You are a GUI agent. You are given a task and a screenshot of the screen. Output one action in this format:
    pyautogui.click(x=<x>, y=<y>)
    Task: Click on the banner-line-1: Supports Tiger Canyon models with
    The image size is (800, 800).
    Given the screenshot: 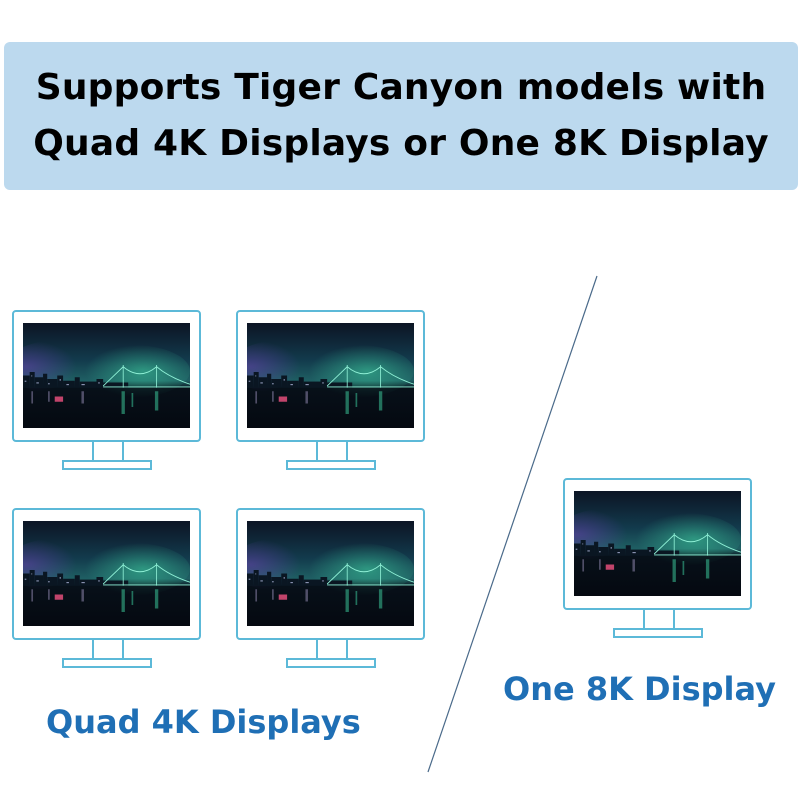 What is the action you would take?
    pyautogui.click(x=401, y=87)
    